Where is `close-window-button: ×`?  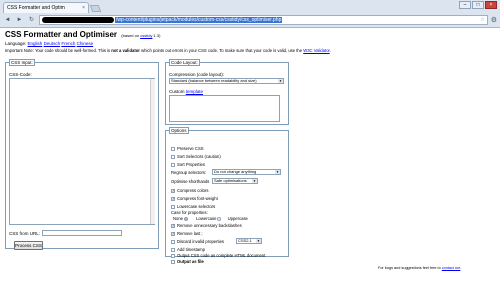
close-window-button: × is located at coordinates (491, 5).